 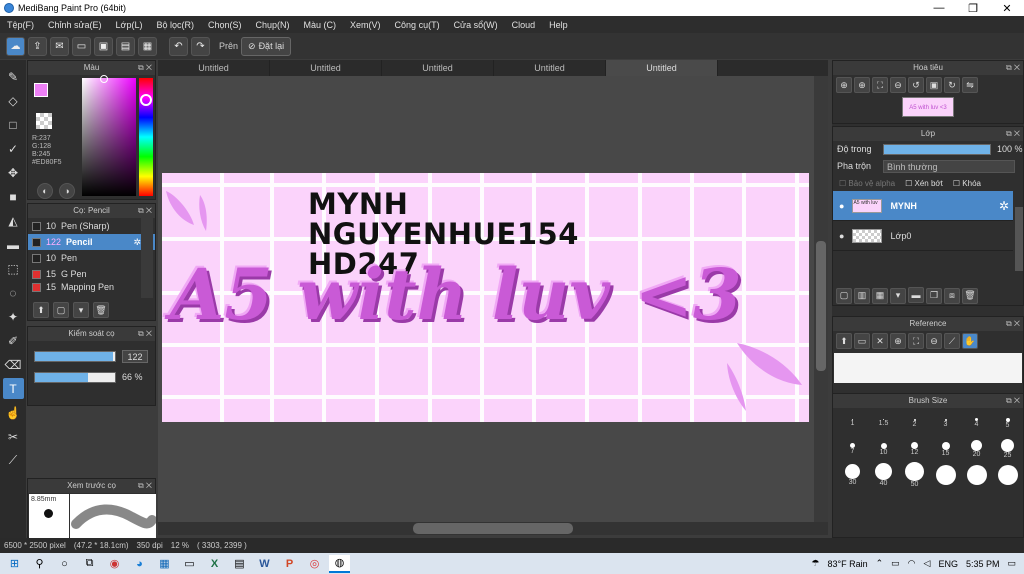 What do you see at coordinates (13, 460) in the screenshot?
I see `eyedropper-tool-icon: ⟋` at bounding box center [13, 460].